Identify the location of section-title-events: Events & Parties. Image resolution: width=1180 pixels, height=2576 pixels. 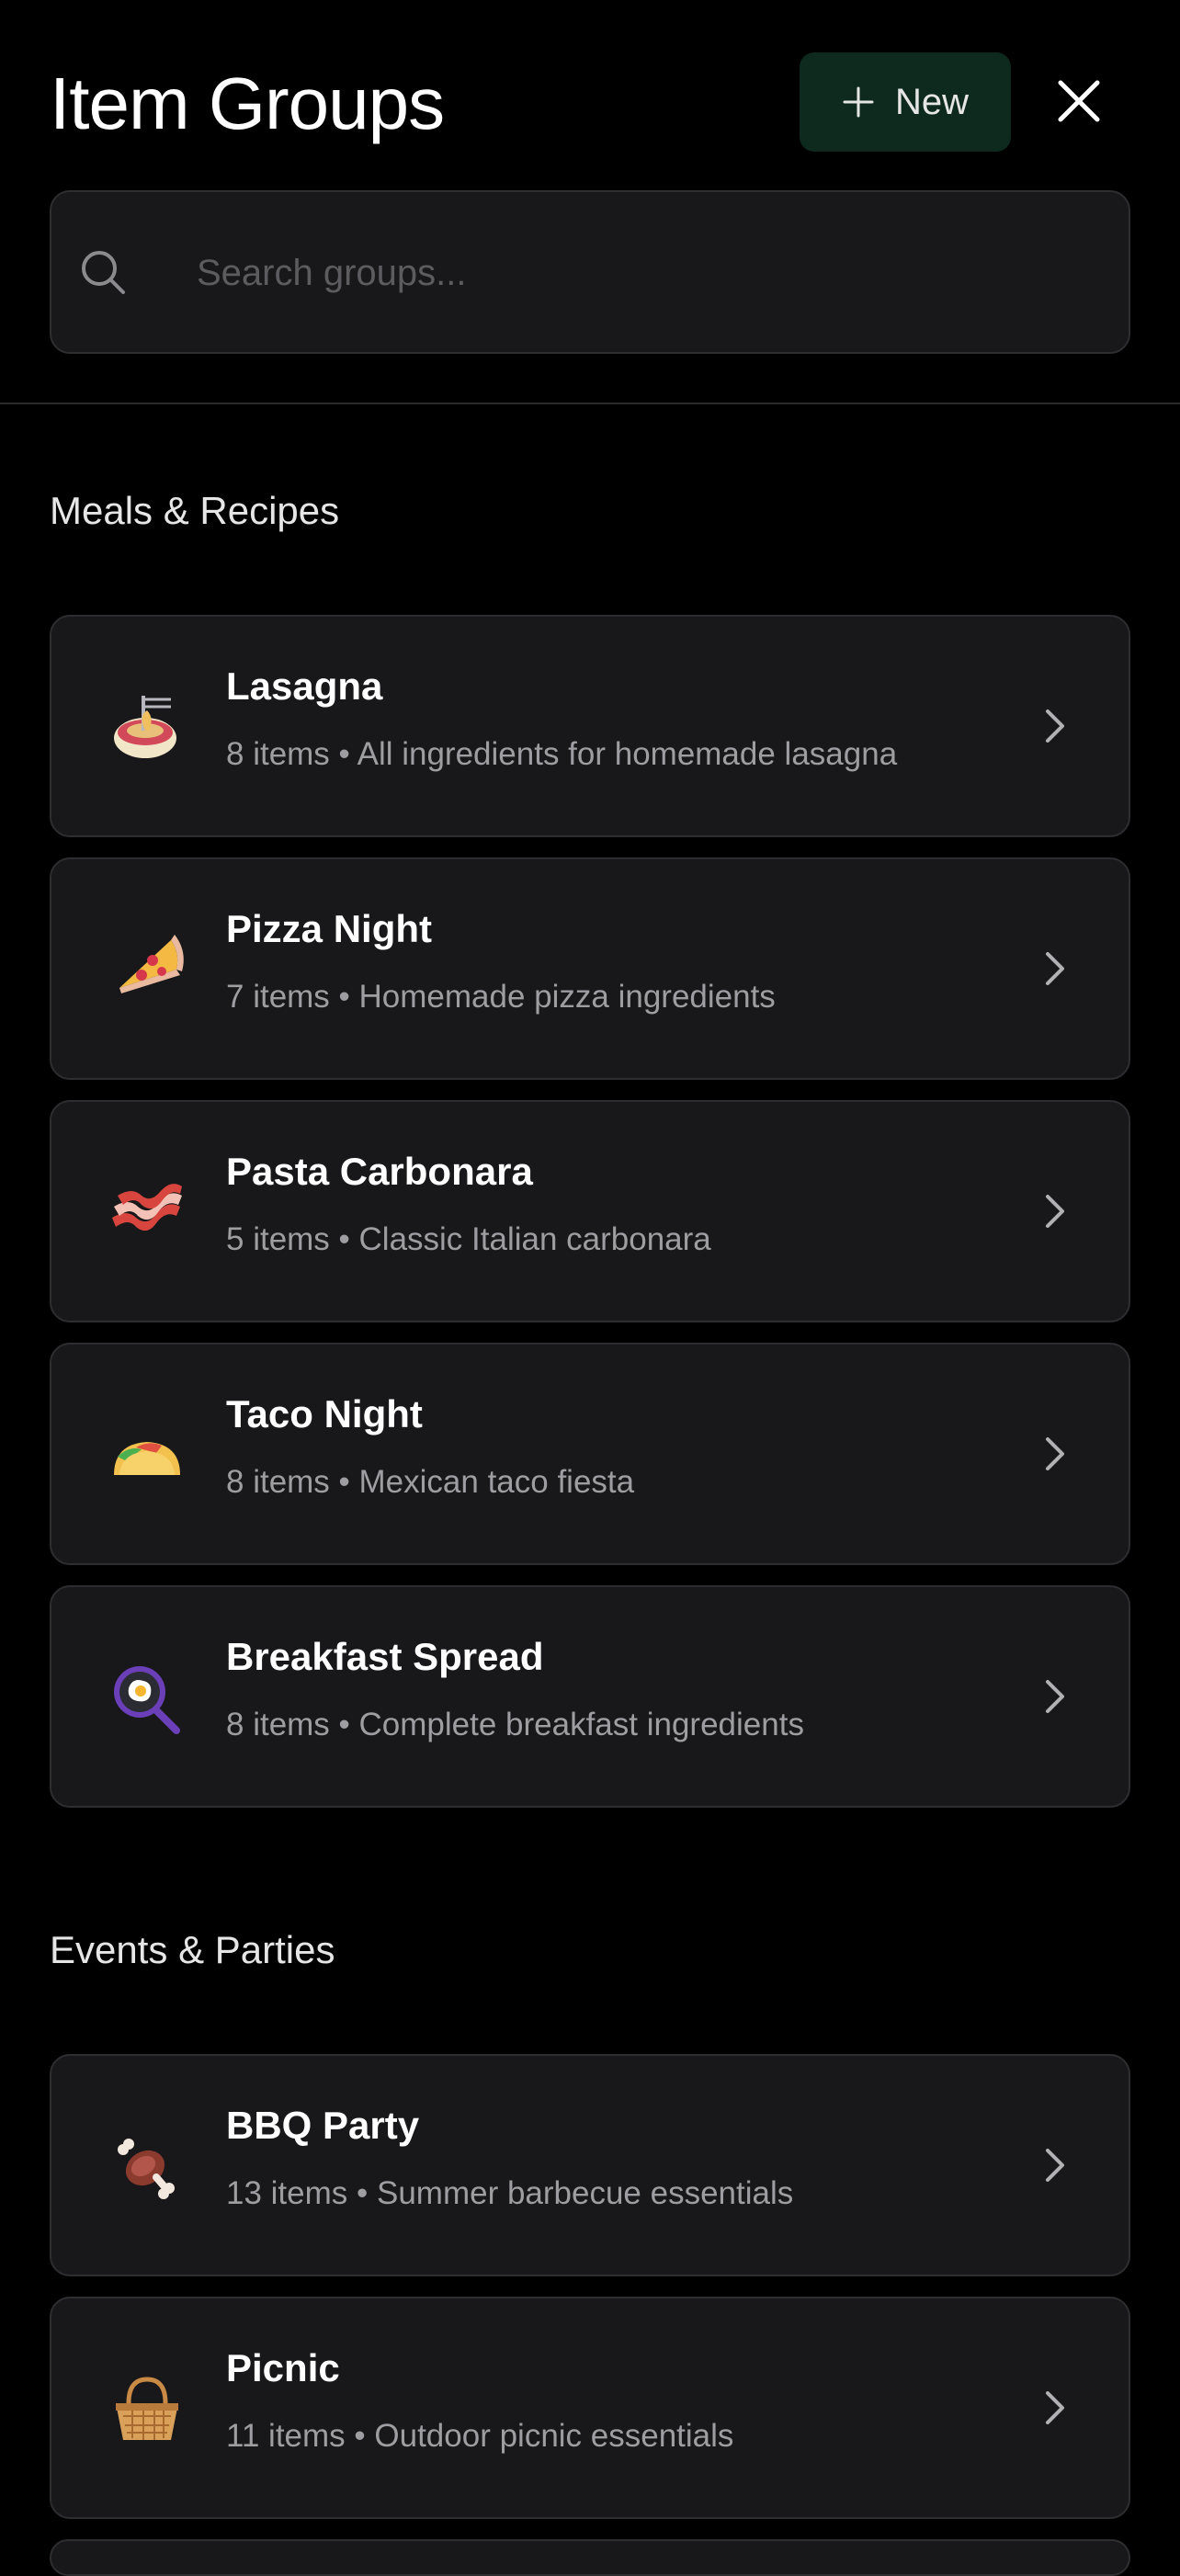
(192, 1949).